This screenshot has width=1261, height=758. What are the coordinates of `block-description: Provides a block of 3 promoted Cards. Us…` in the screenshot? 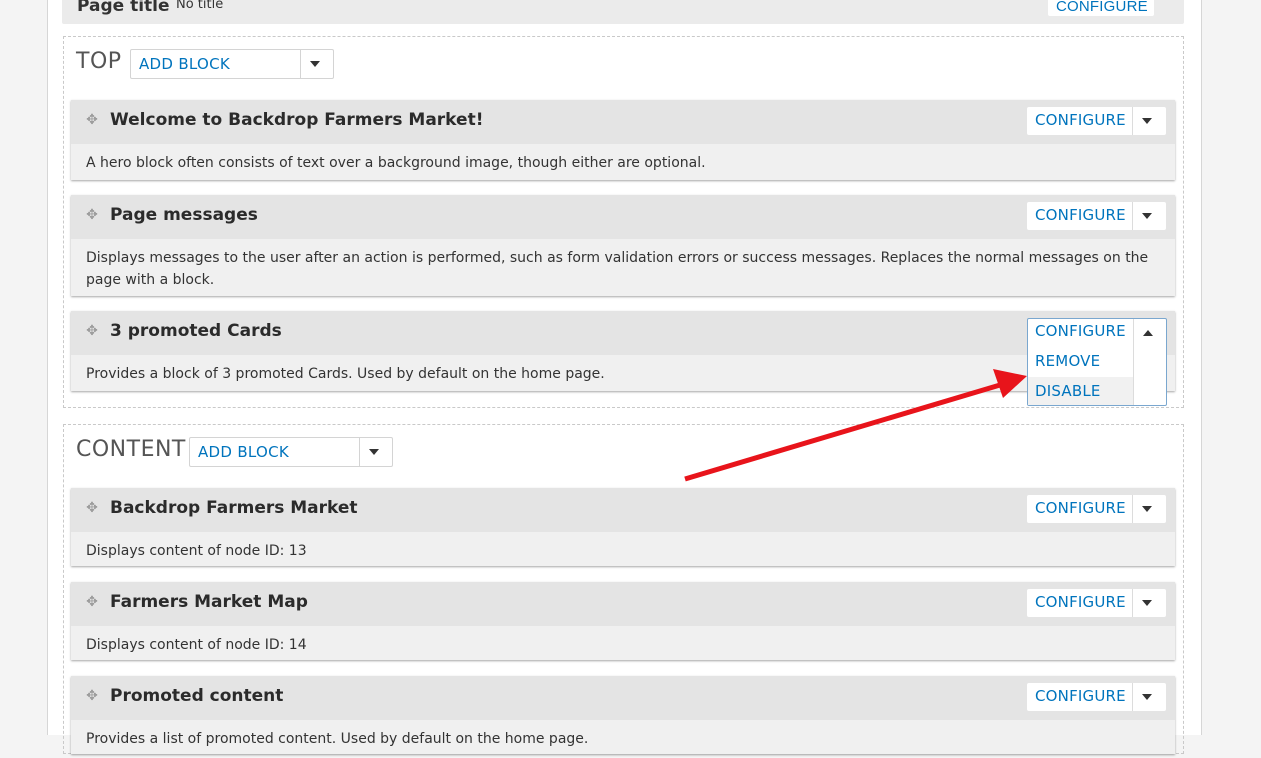 It's located at (345, 374).